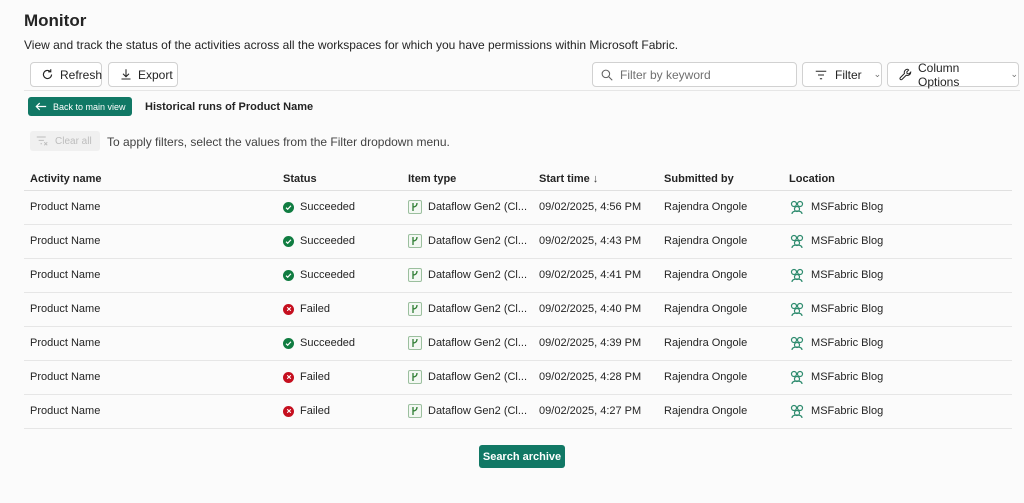 The image size is (1024, 503). I want to click on column-header-status: Status, so click(339, 179).